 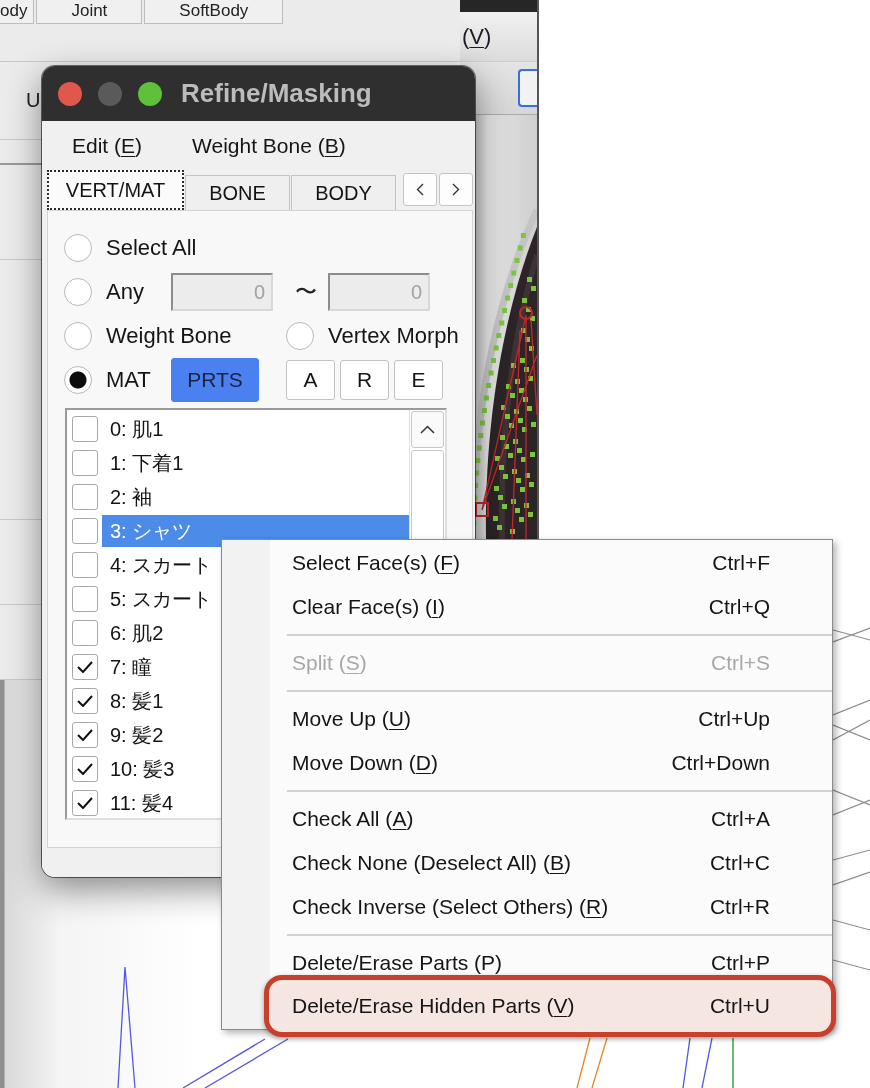 I want to click on tab: VERT/MAT, so click(x=115, y=190).